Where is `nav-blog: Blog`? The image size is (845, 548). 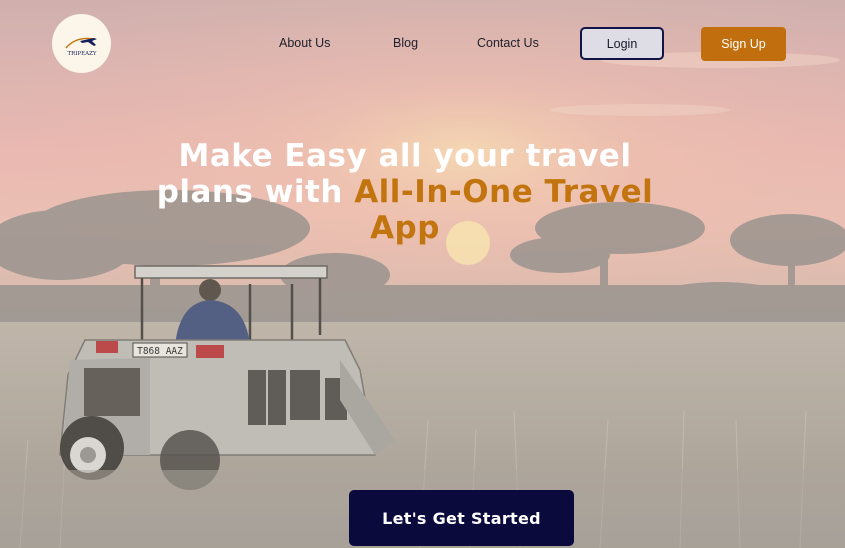 nav-blog: Blog is located at coordinates (405, 43).